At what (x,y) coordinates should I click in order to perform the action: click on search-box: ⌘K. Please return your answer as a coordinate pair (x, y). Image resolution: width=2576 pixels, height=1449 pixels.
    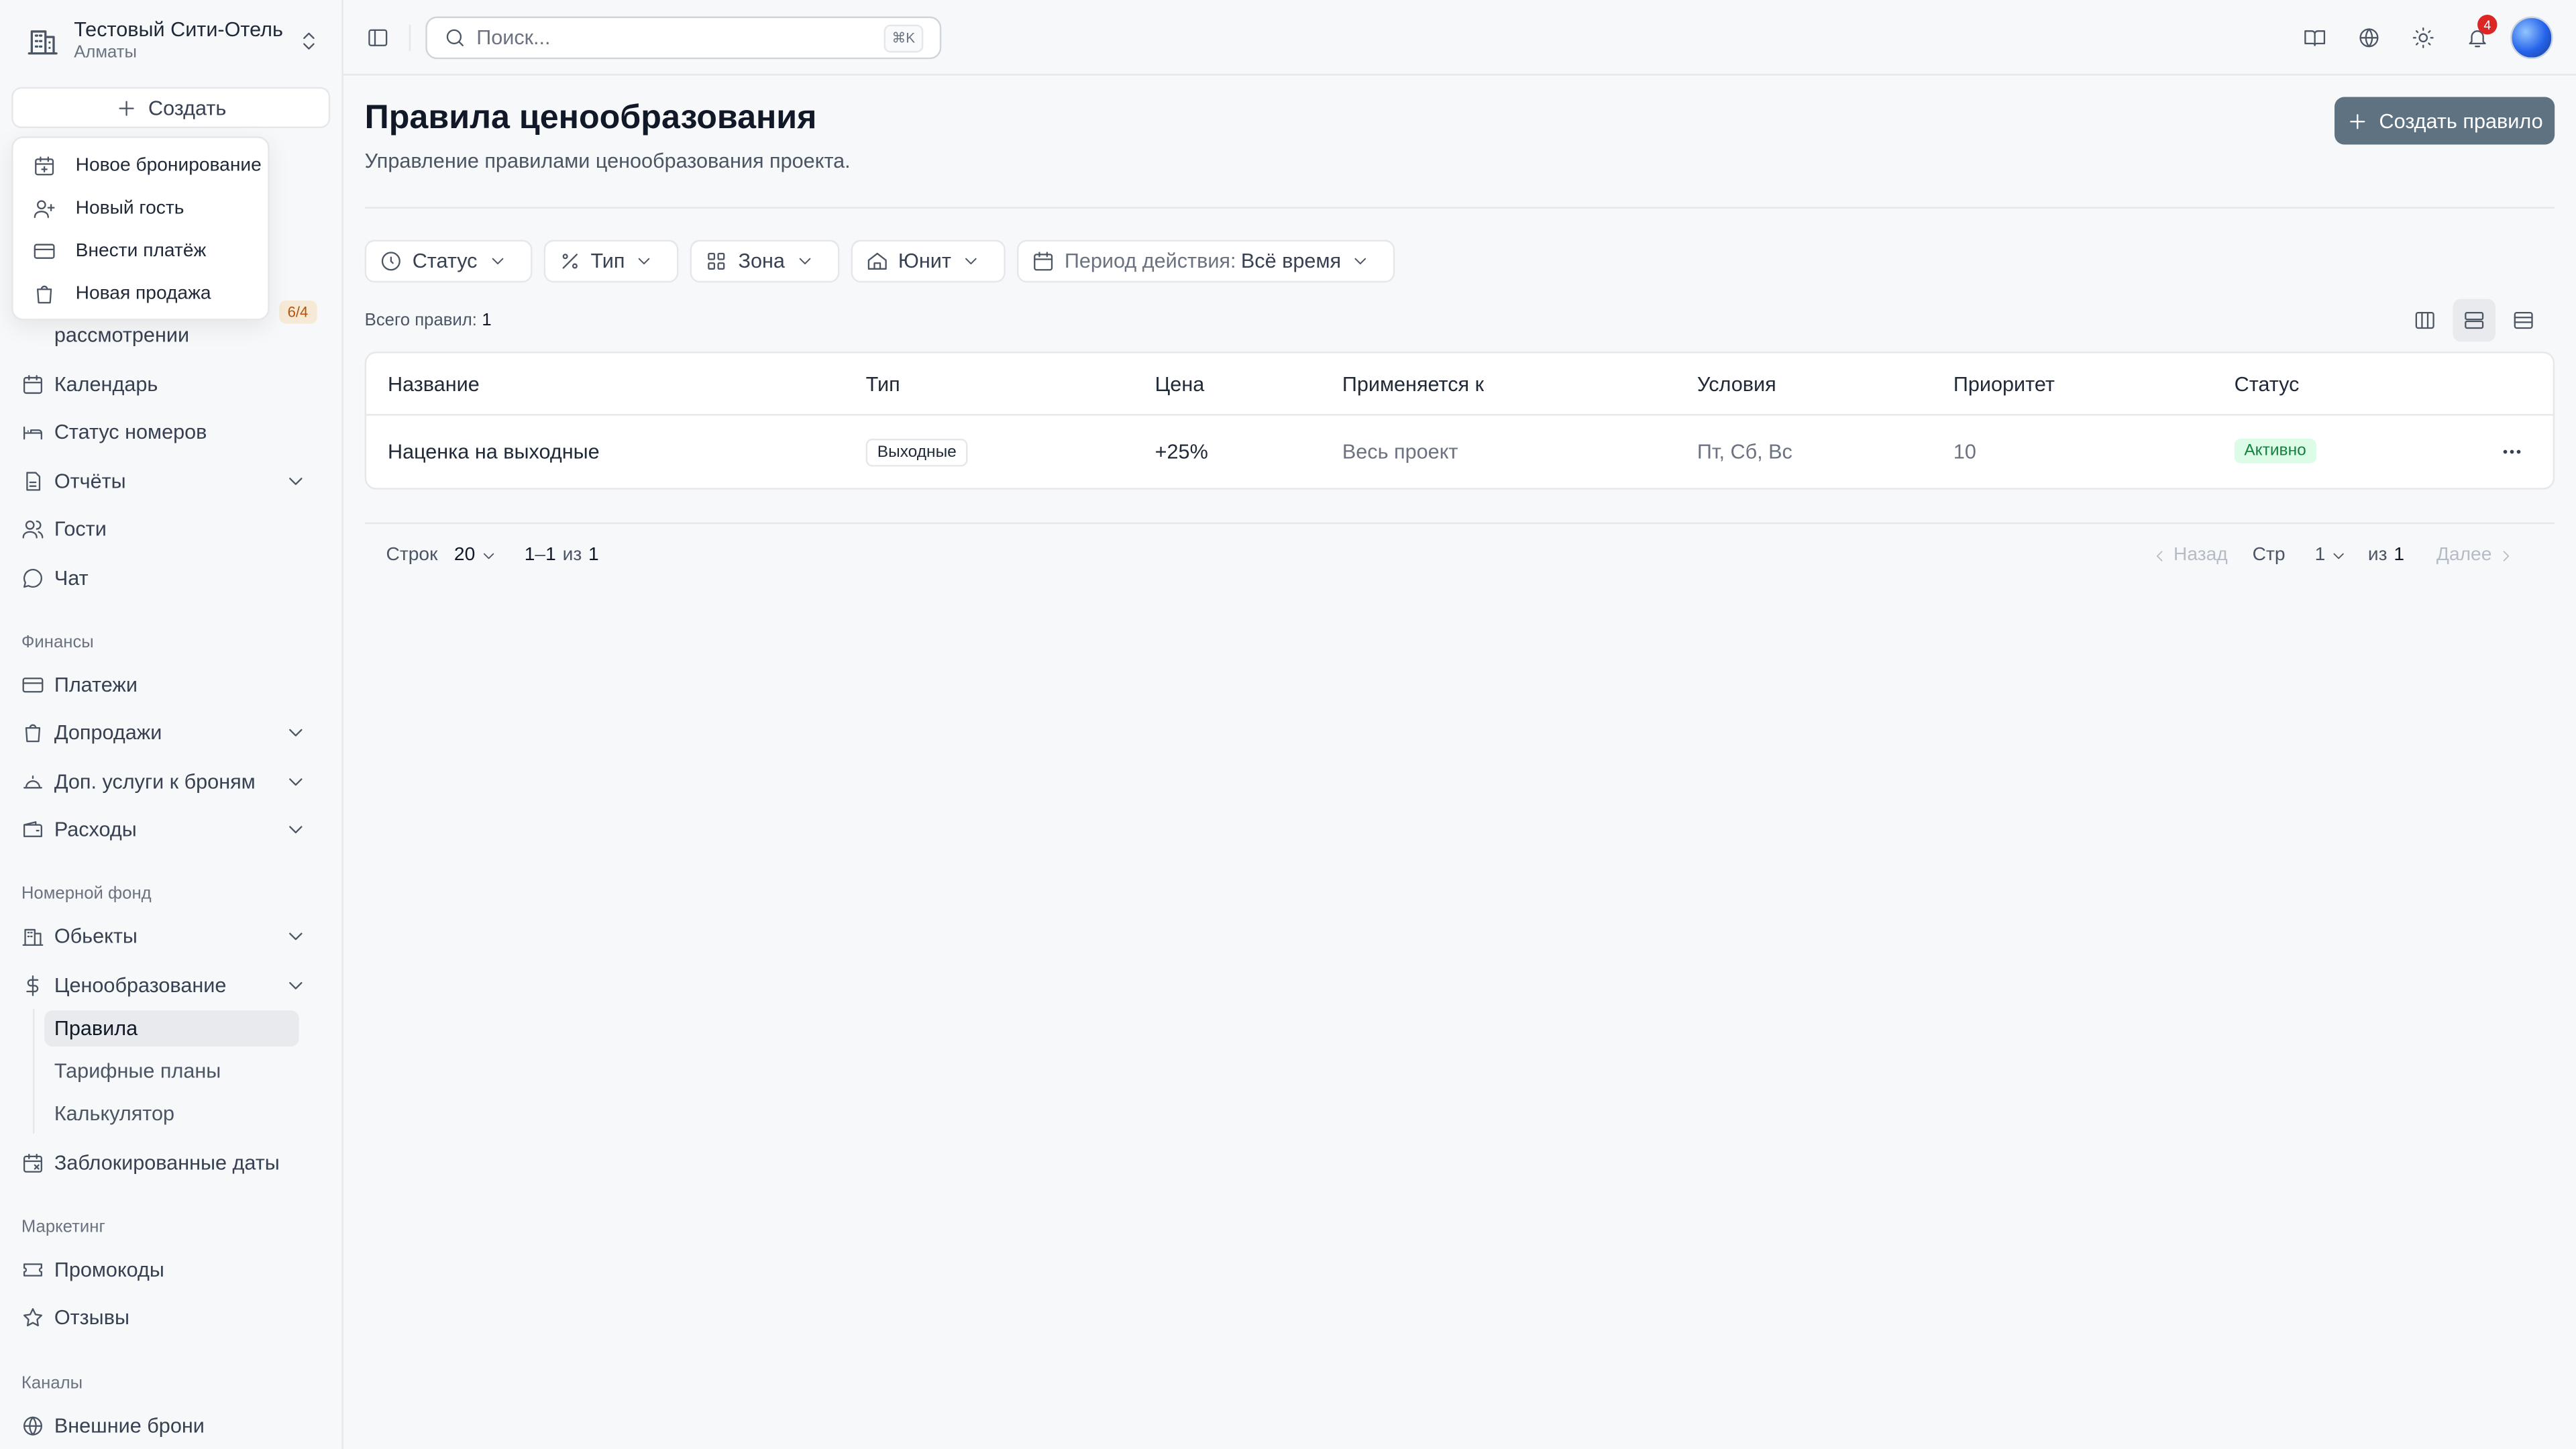
    Looking at the image, I should click on (683, 38).